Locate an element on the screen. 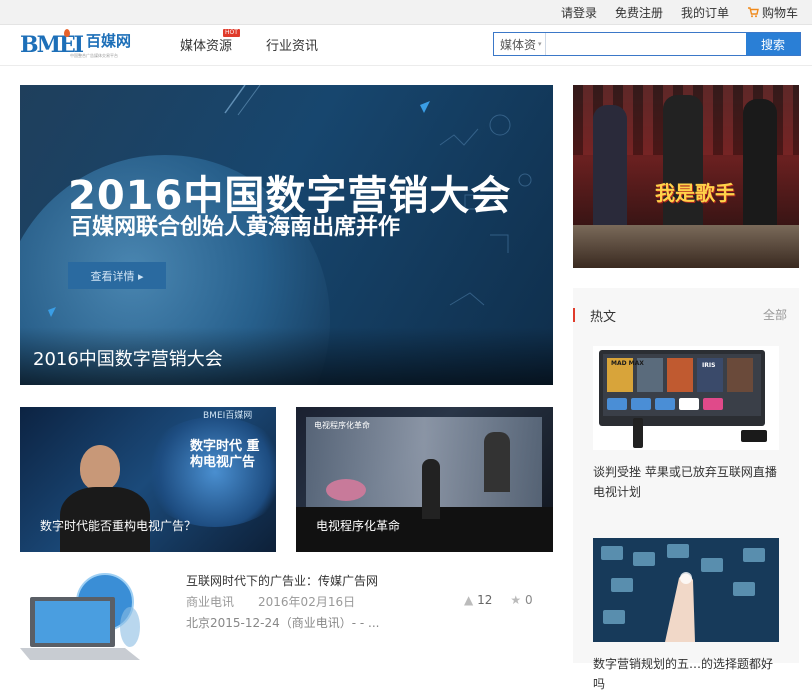 Image resolution: width=812 pixels, height=694 pixels. hero-subline: 百媒网联合创始人黄海南出席并作 is located at coordinates (235, 227).